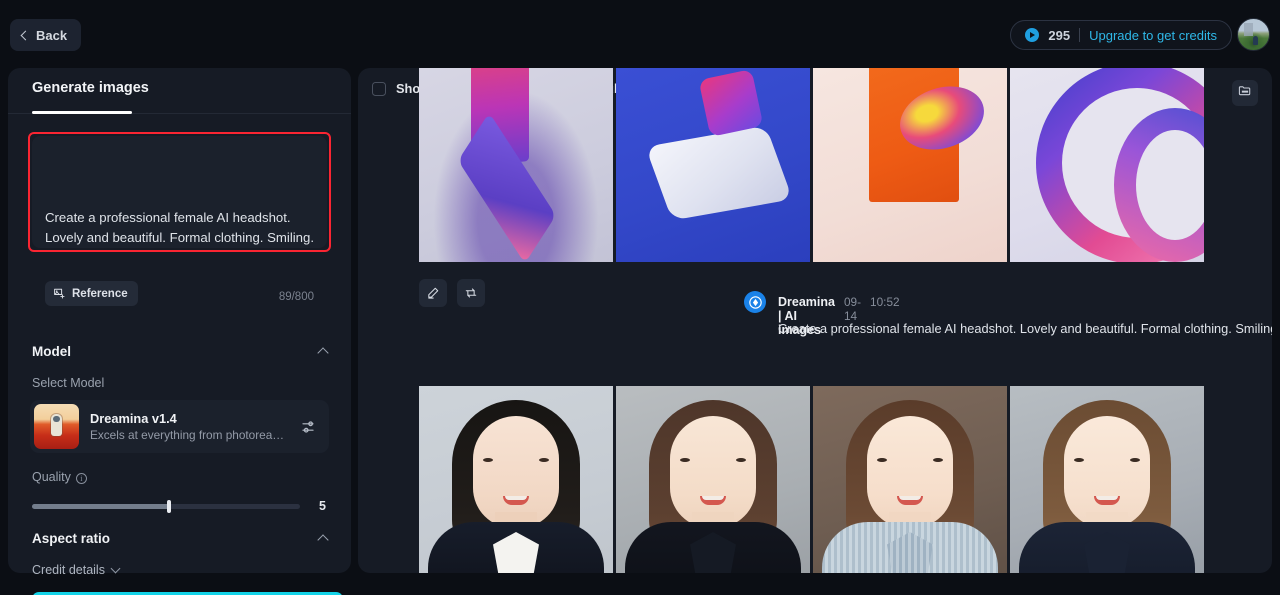 The height and width of the screenshot is (595, 1280). I want to click on credits-pill: 295 Upgrade to get credits, so click(1121, 35).